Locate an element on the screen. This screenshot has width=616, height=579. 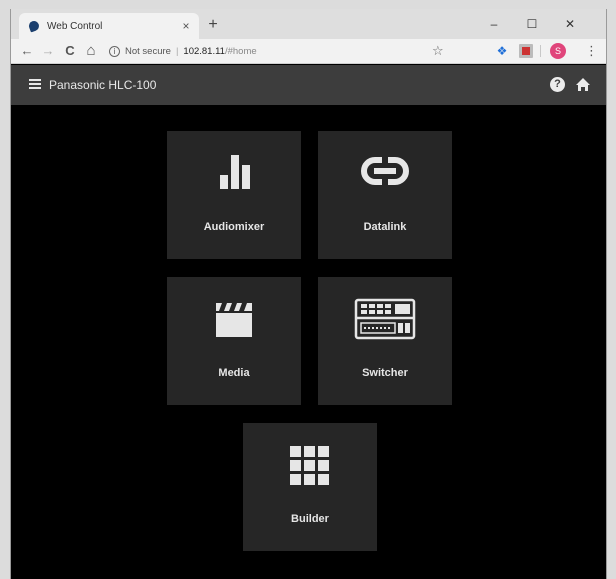
bookmark-star-icon: ☆ is located at coordinates (438, 51).